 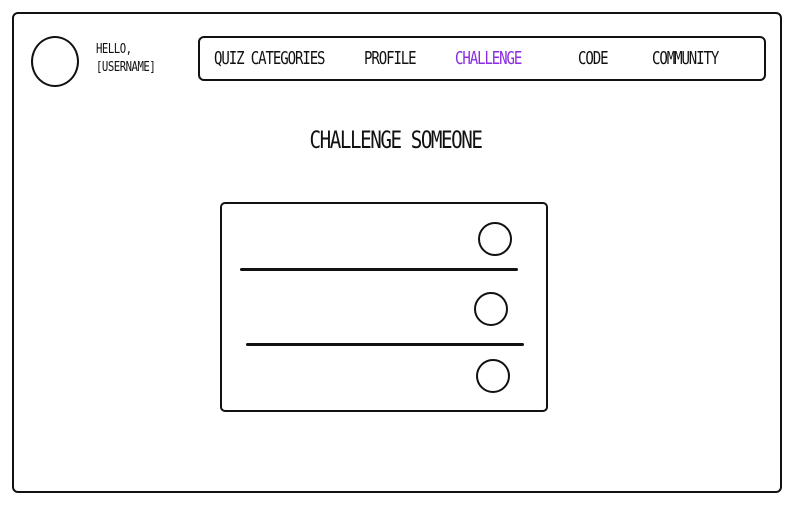 I want to click on nav-item-community: COMMUNITY, so click(x=685, y=59).